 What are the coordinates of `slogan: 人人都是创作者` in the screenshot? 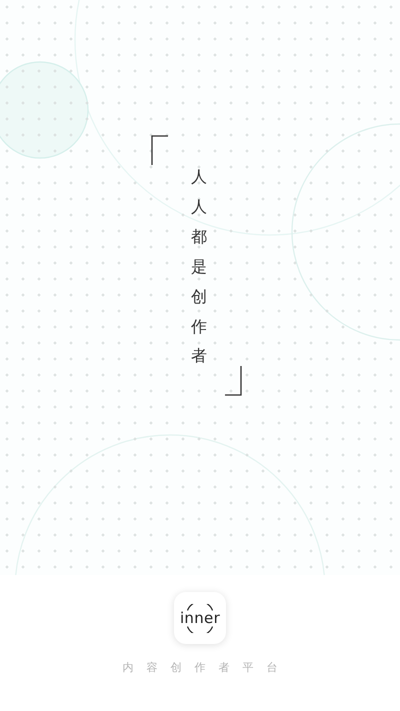 It's located at (199, 267).